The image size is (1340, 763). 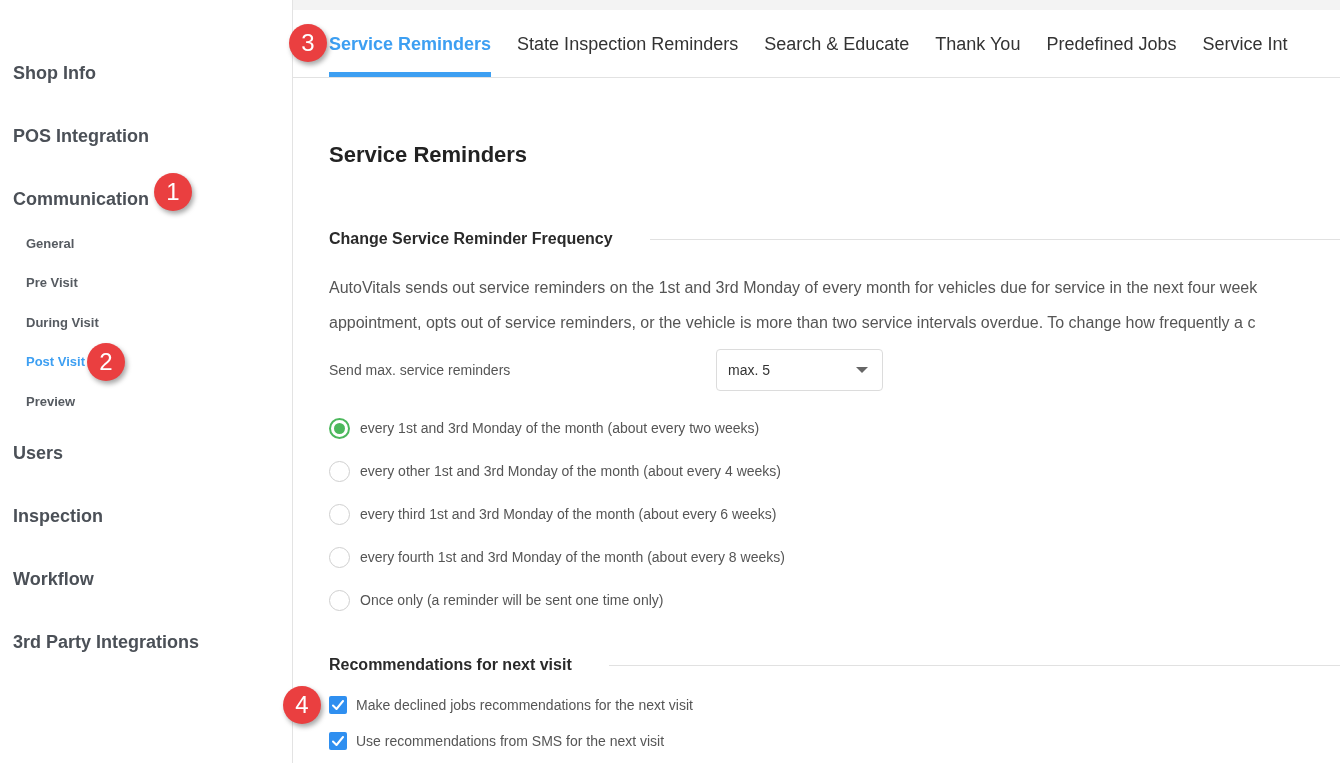 What do you see at coordinates (428, 155) in the screenshot?
I see `page-title: Service Reminders` at bounding box center [428, 155].